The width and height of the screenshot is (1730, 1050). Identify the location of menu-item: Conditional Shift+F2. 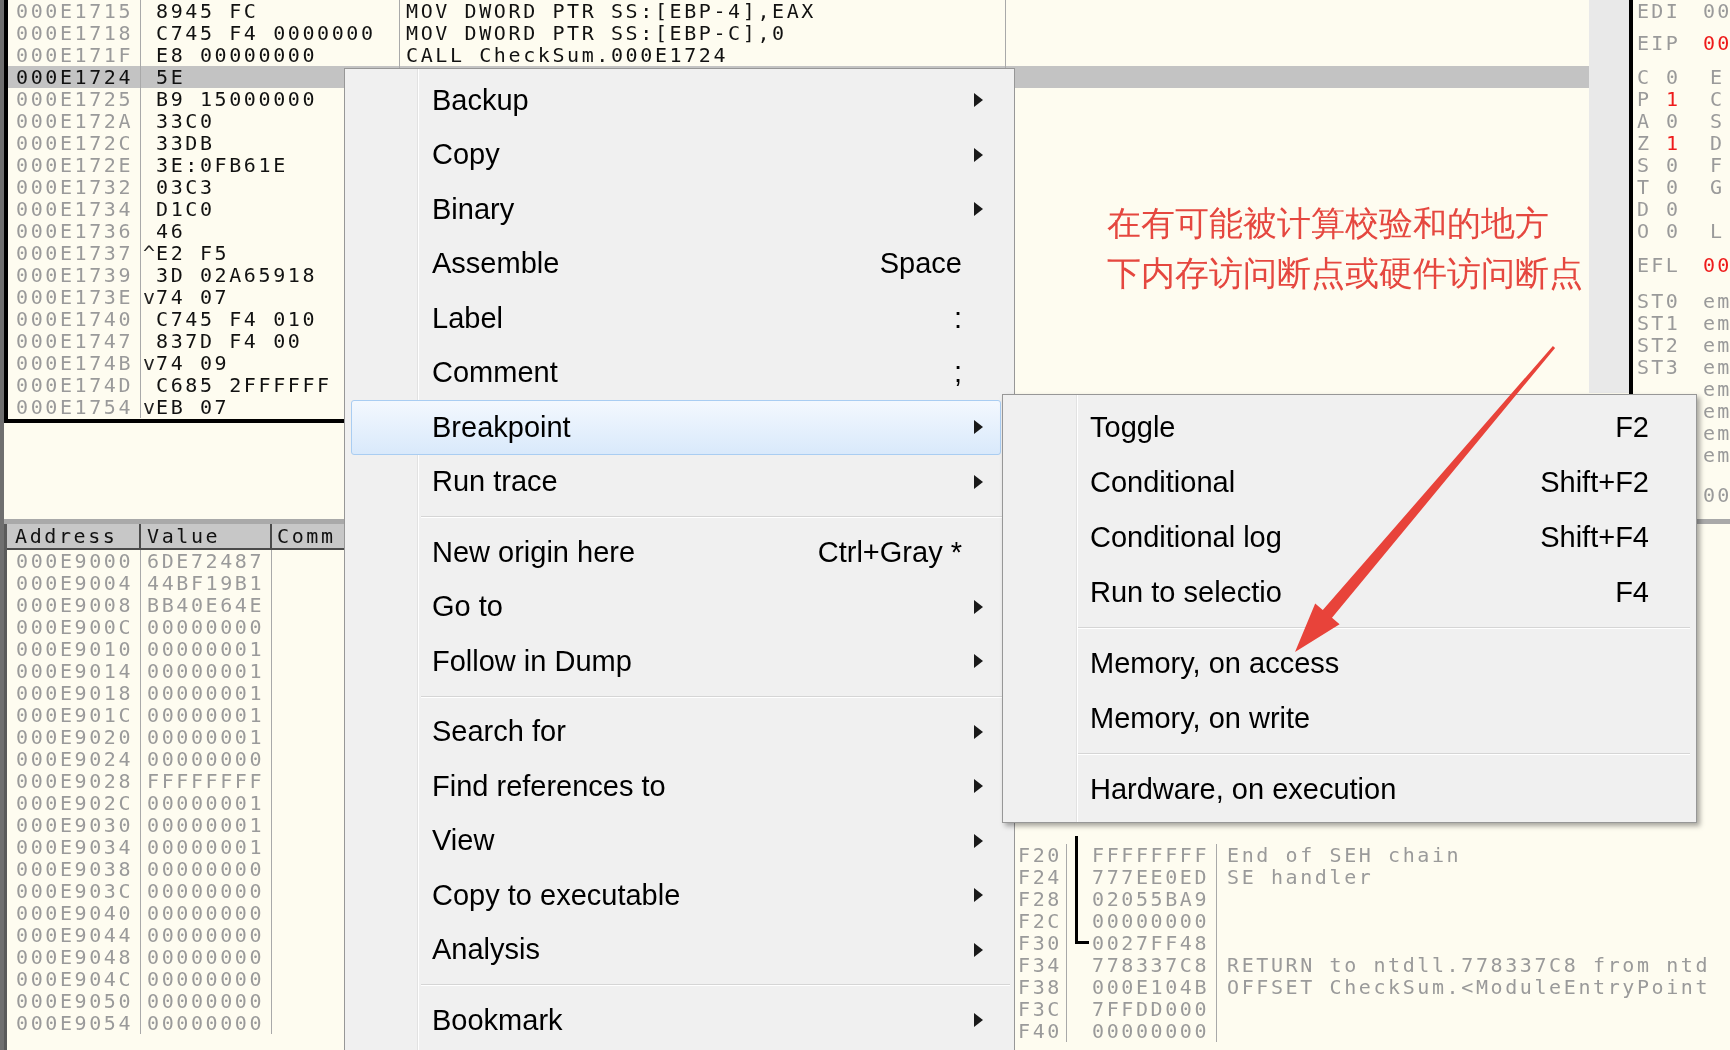
(1349, 482).